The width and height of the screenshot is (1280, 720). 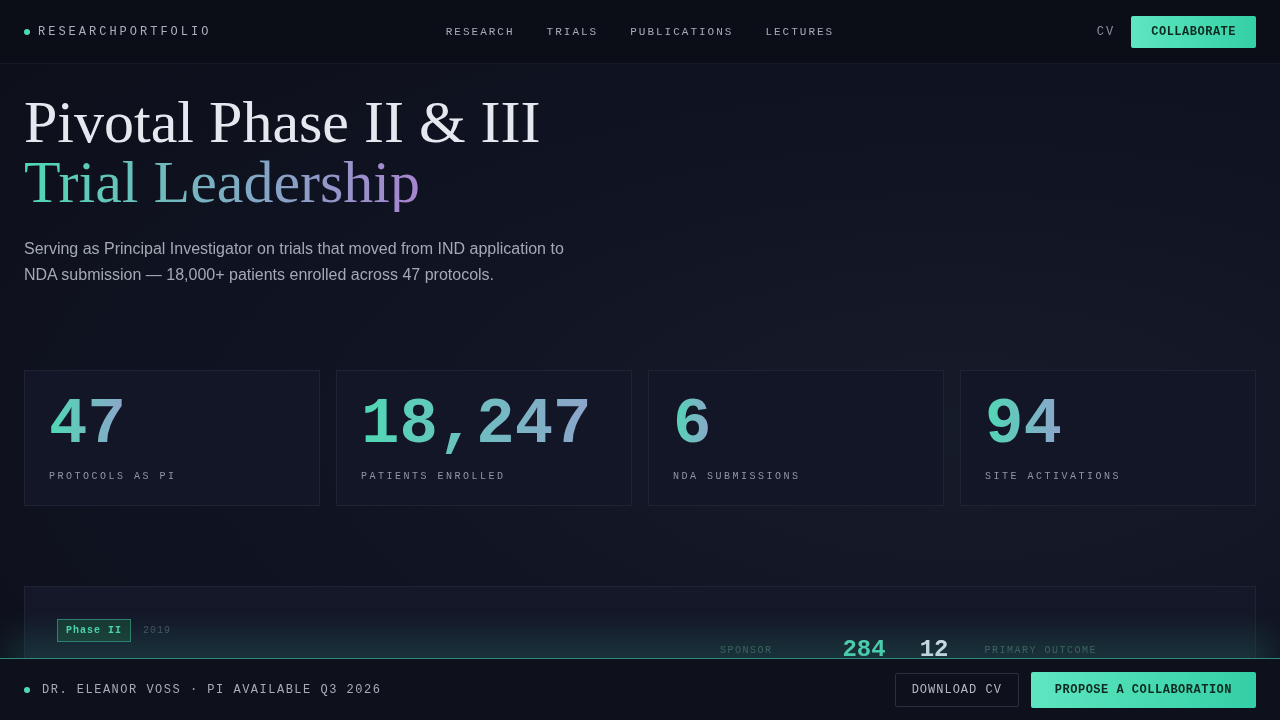 I want to click on hero-title: Pivotal Phase II & III, so click(x=282, y=122).